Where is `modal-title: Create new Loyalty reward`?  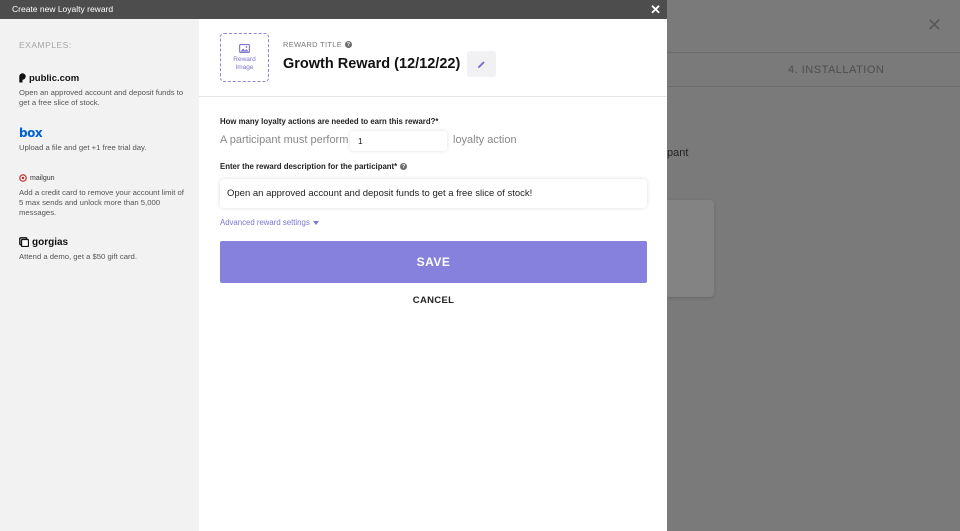
modal-title: Create new Loyalty reward is located at coordinates (63, 9).